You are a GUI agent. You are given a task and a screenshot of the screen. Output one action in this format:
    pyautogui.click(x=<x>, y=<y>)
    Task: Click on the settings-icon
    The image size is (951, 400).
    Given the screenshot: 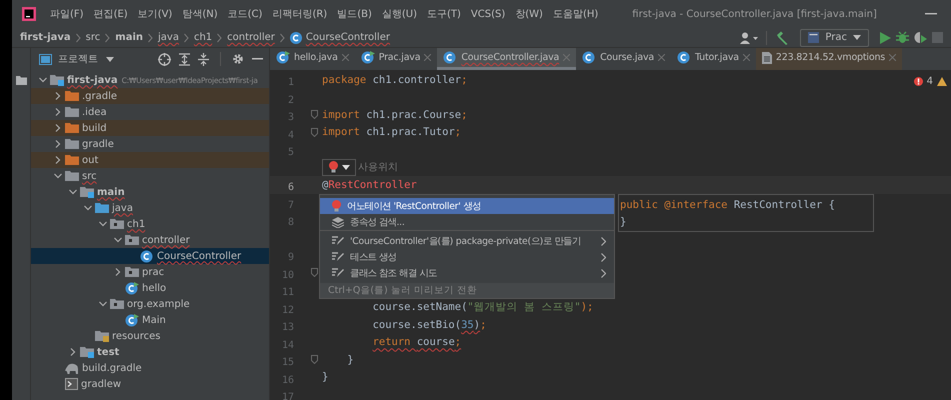 What is the action you would take?
    pyautogui.click(x=238, y=59)
    